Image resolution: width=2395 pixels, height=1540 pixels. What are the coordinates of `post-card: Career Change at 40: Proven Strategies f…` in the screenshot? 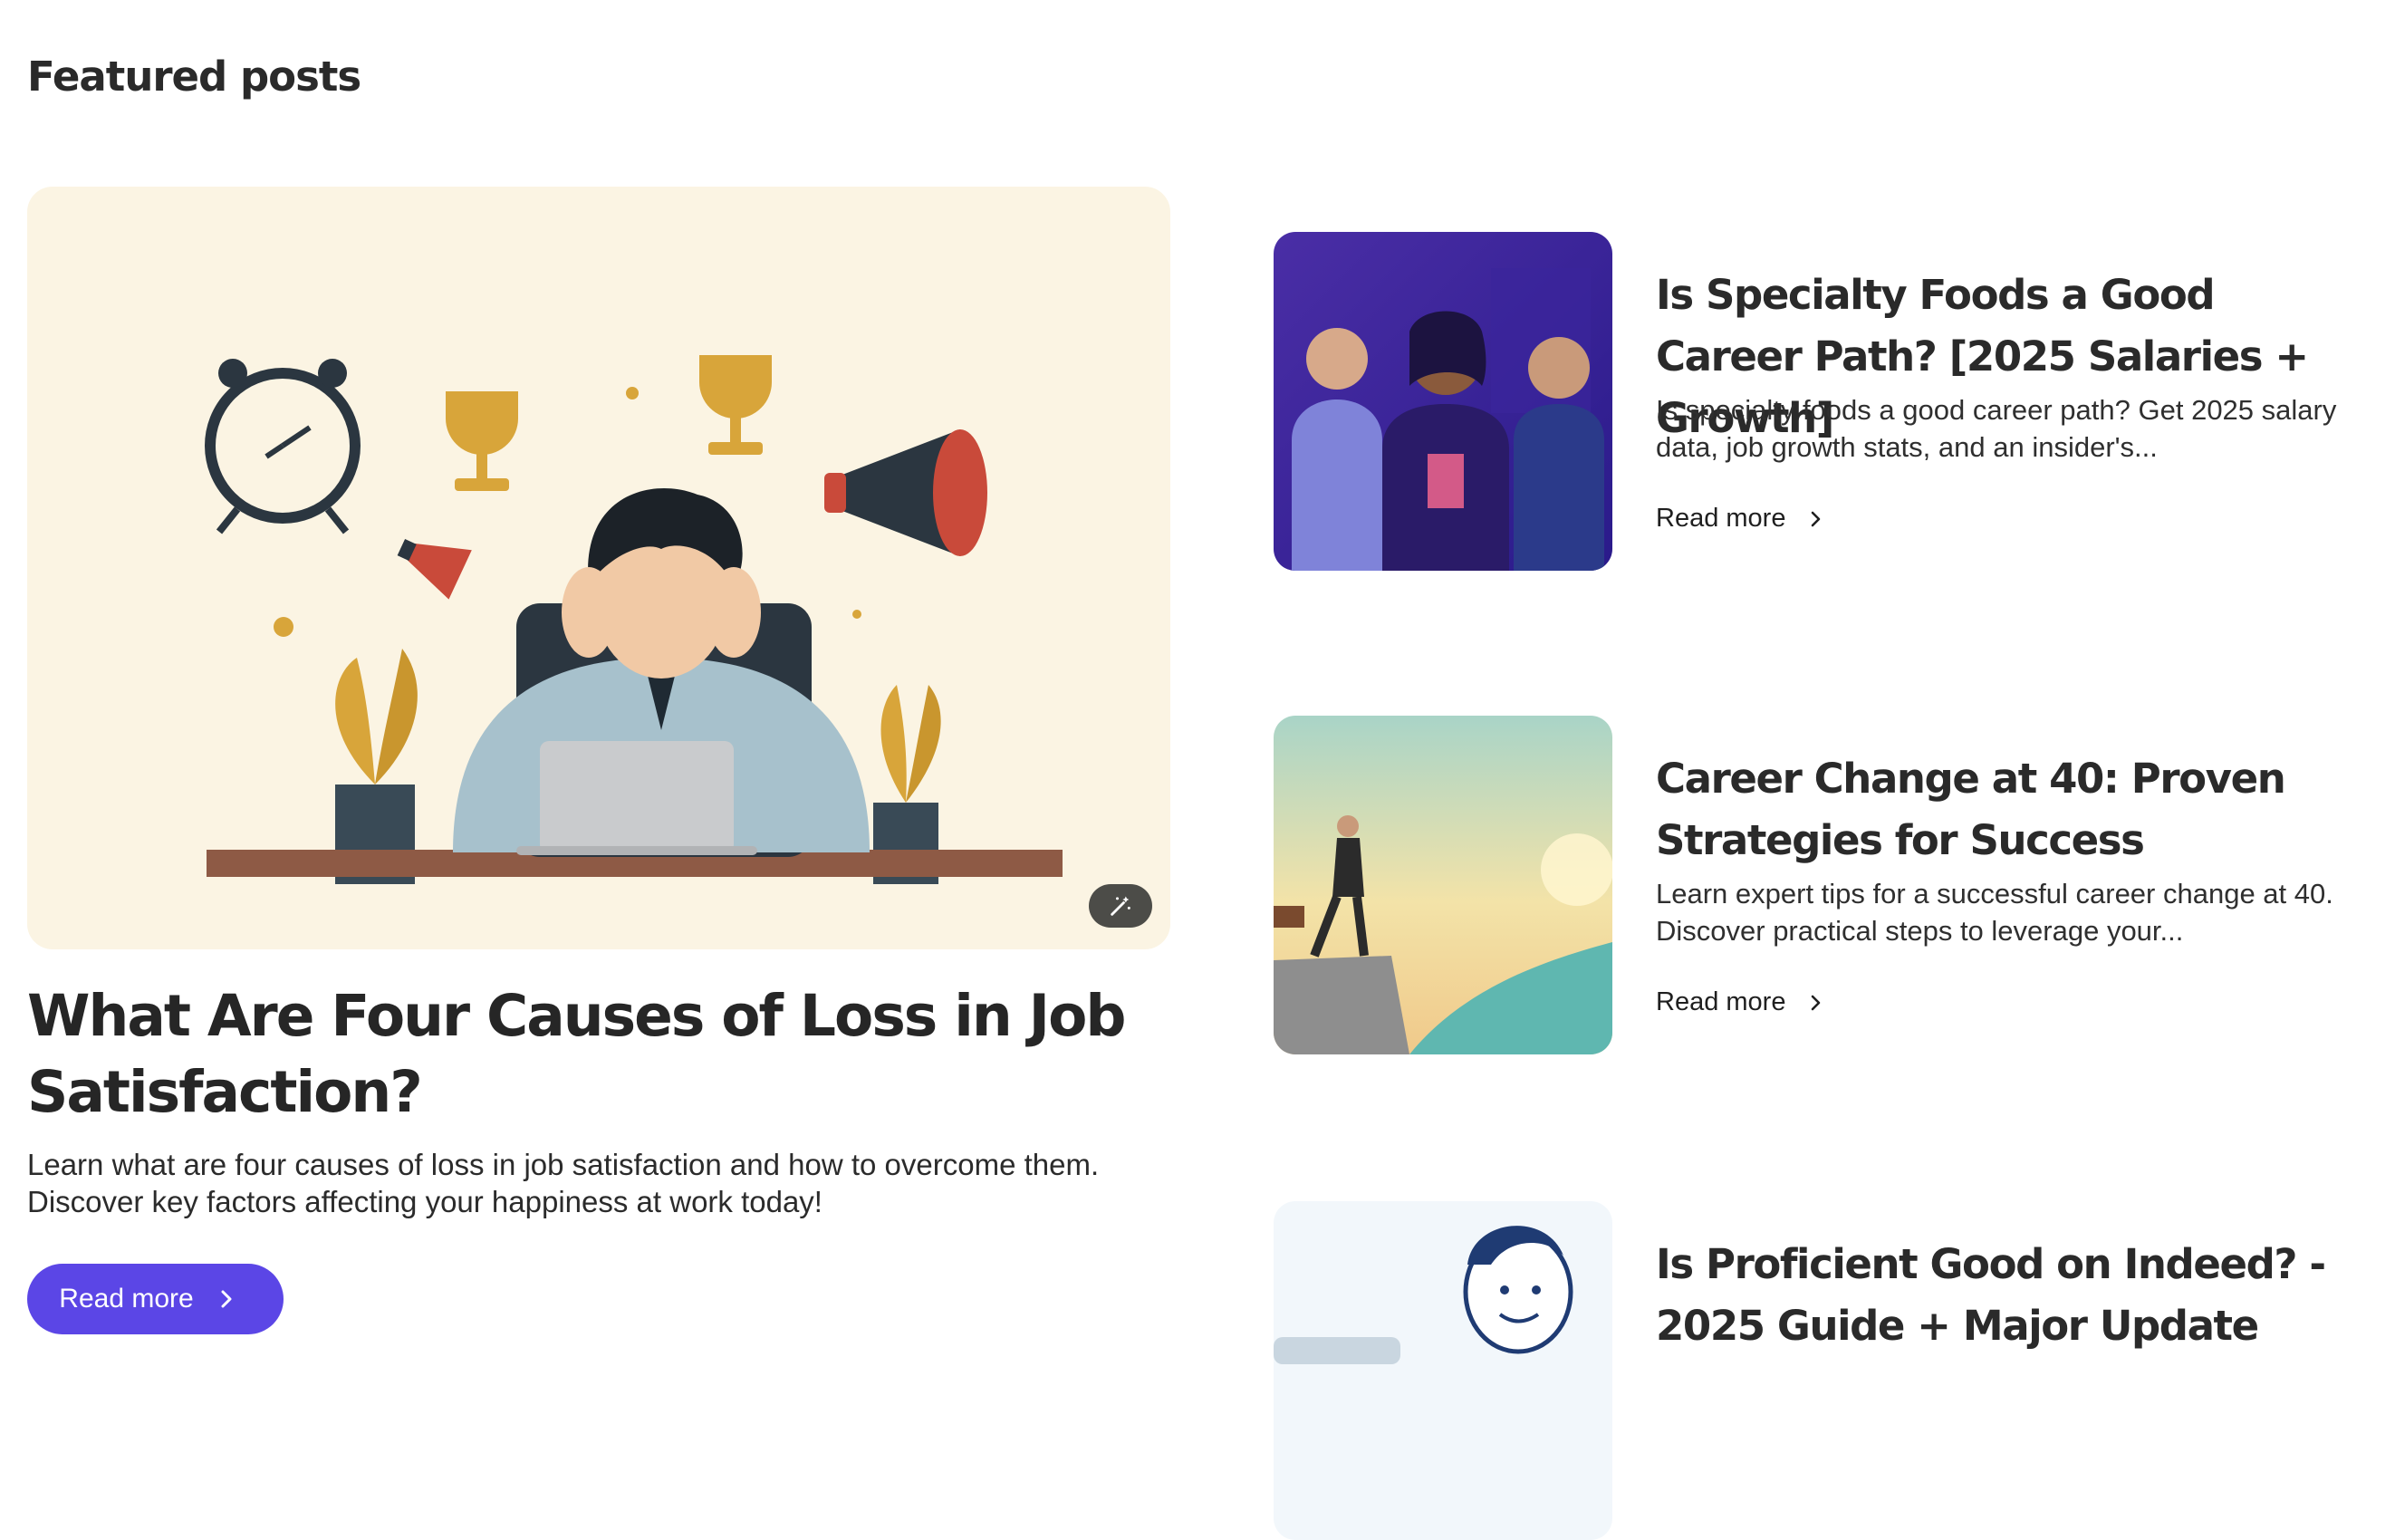 It's located at (1835, 885).